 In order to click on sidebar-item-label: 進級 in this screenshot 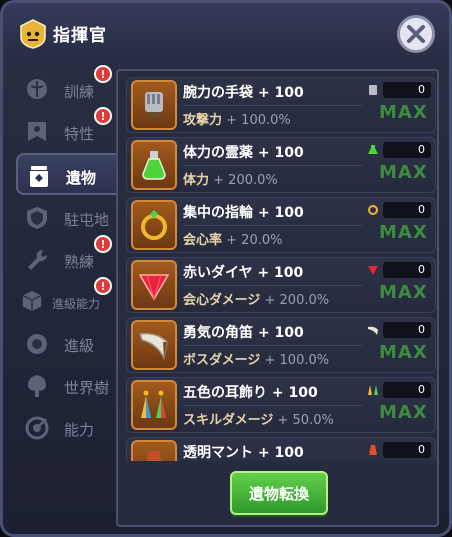, I will do `click(79, 346)`.